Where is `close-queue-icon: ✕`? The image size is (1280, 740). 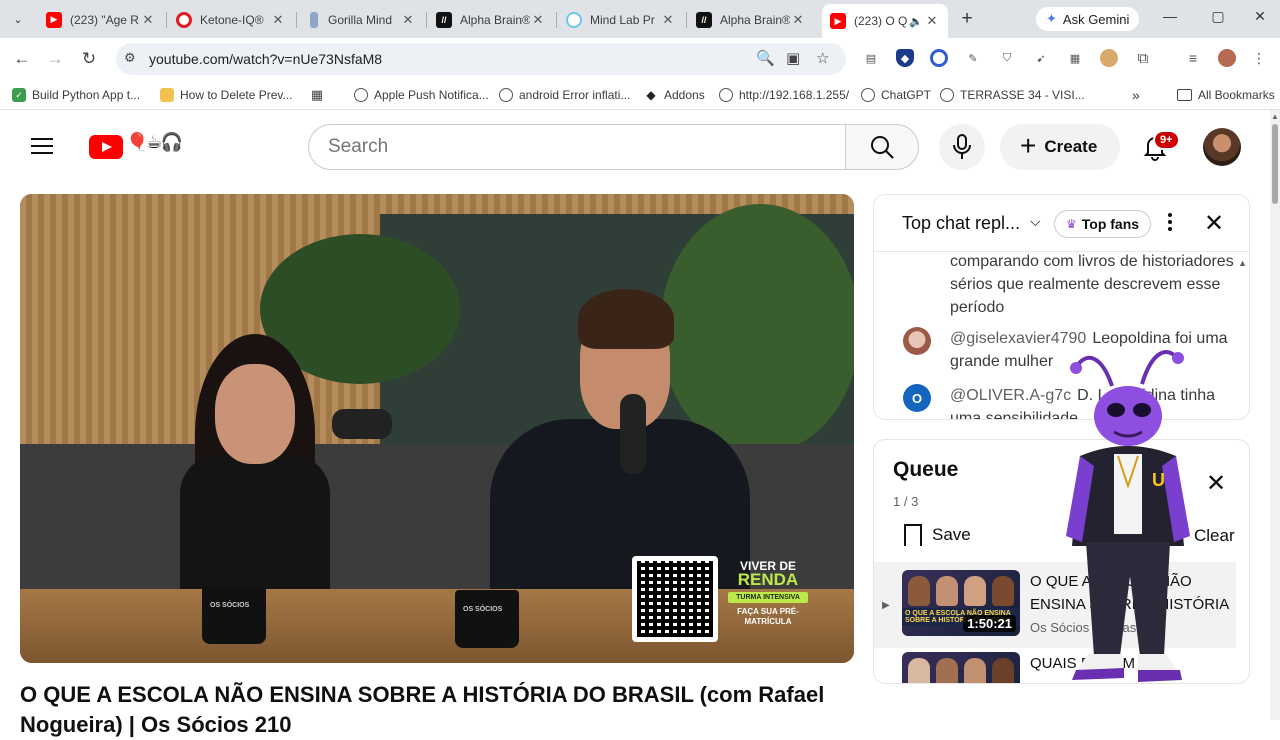 close-queue-icon: ✕ is located at coordinates (1216, 483).